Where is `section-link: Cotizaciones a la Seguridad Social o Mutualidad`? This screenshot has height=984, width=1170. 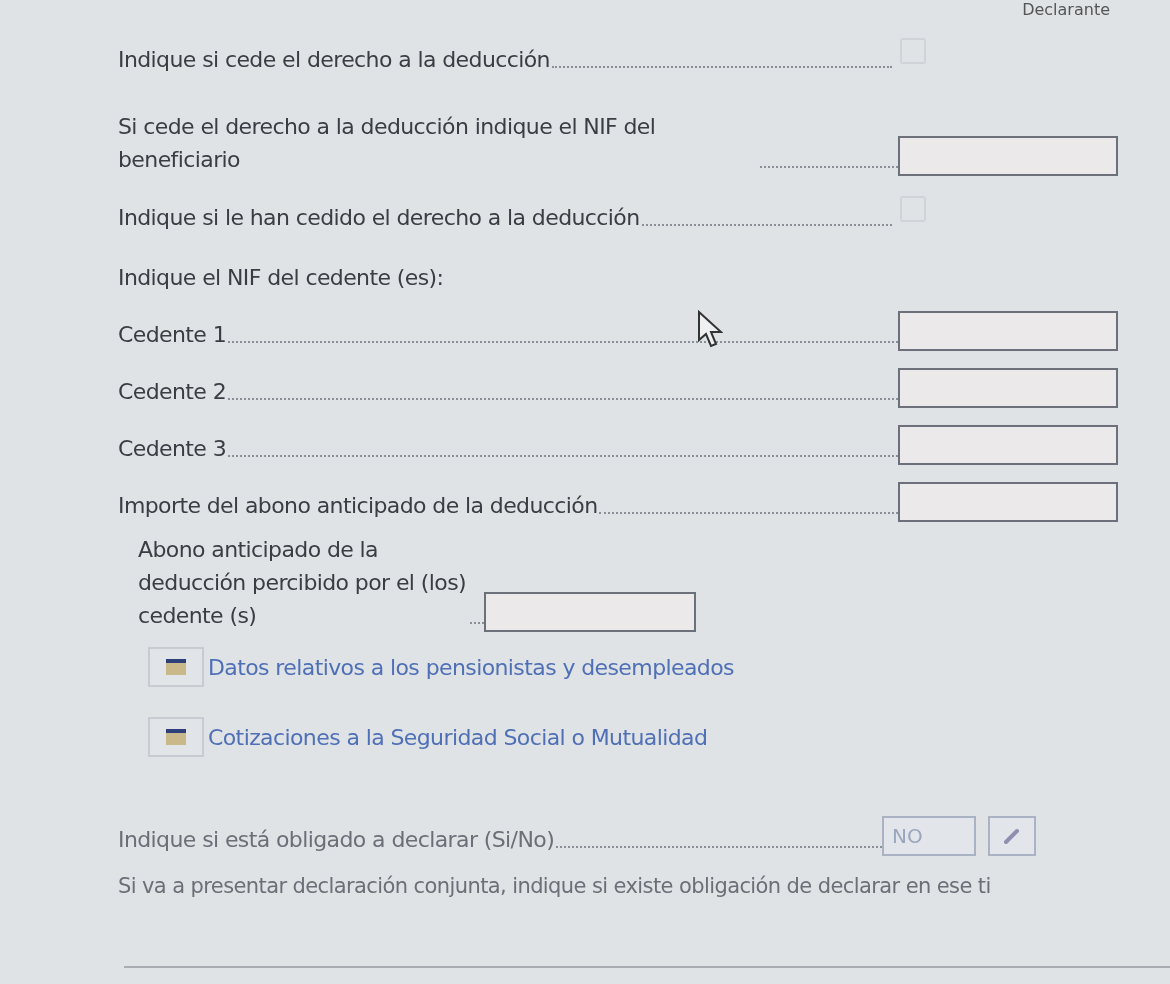
section-link: Cotizaciones a la Seguridad Social o Mutualidad is located at coordinates (458, 737).